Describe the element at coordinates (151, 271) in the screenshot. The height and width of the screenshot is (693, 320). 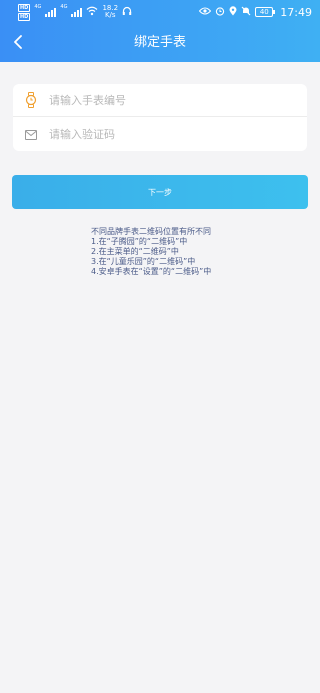
I see `tip-line: 4.安卓手表在“设置”的“二维码”中` at that location.